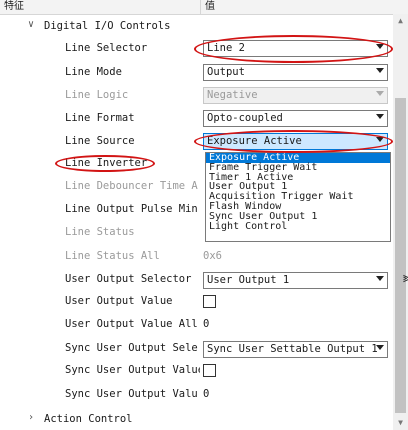 This screenshot has height=430, width=408. I want to click on line-source-dropdown: Exposure Active, so click(295, 141).